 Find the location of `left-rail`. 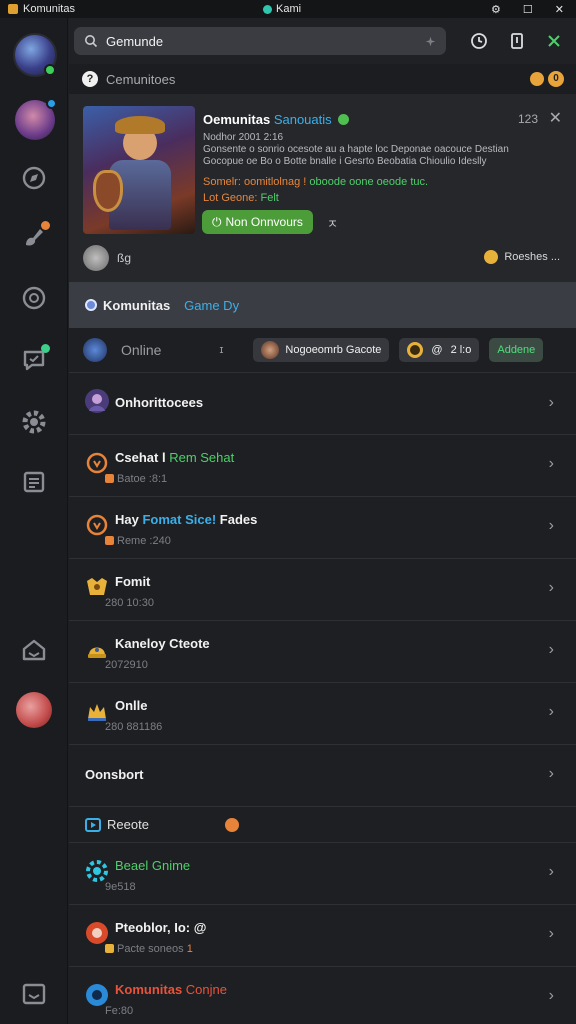

left-rail is located at coordinates (34, 521).